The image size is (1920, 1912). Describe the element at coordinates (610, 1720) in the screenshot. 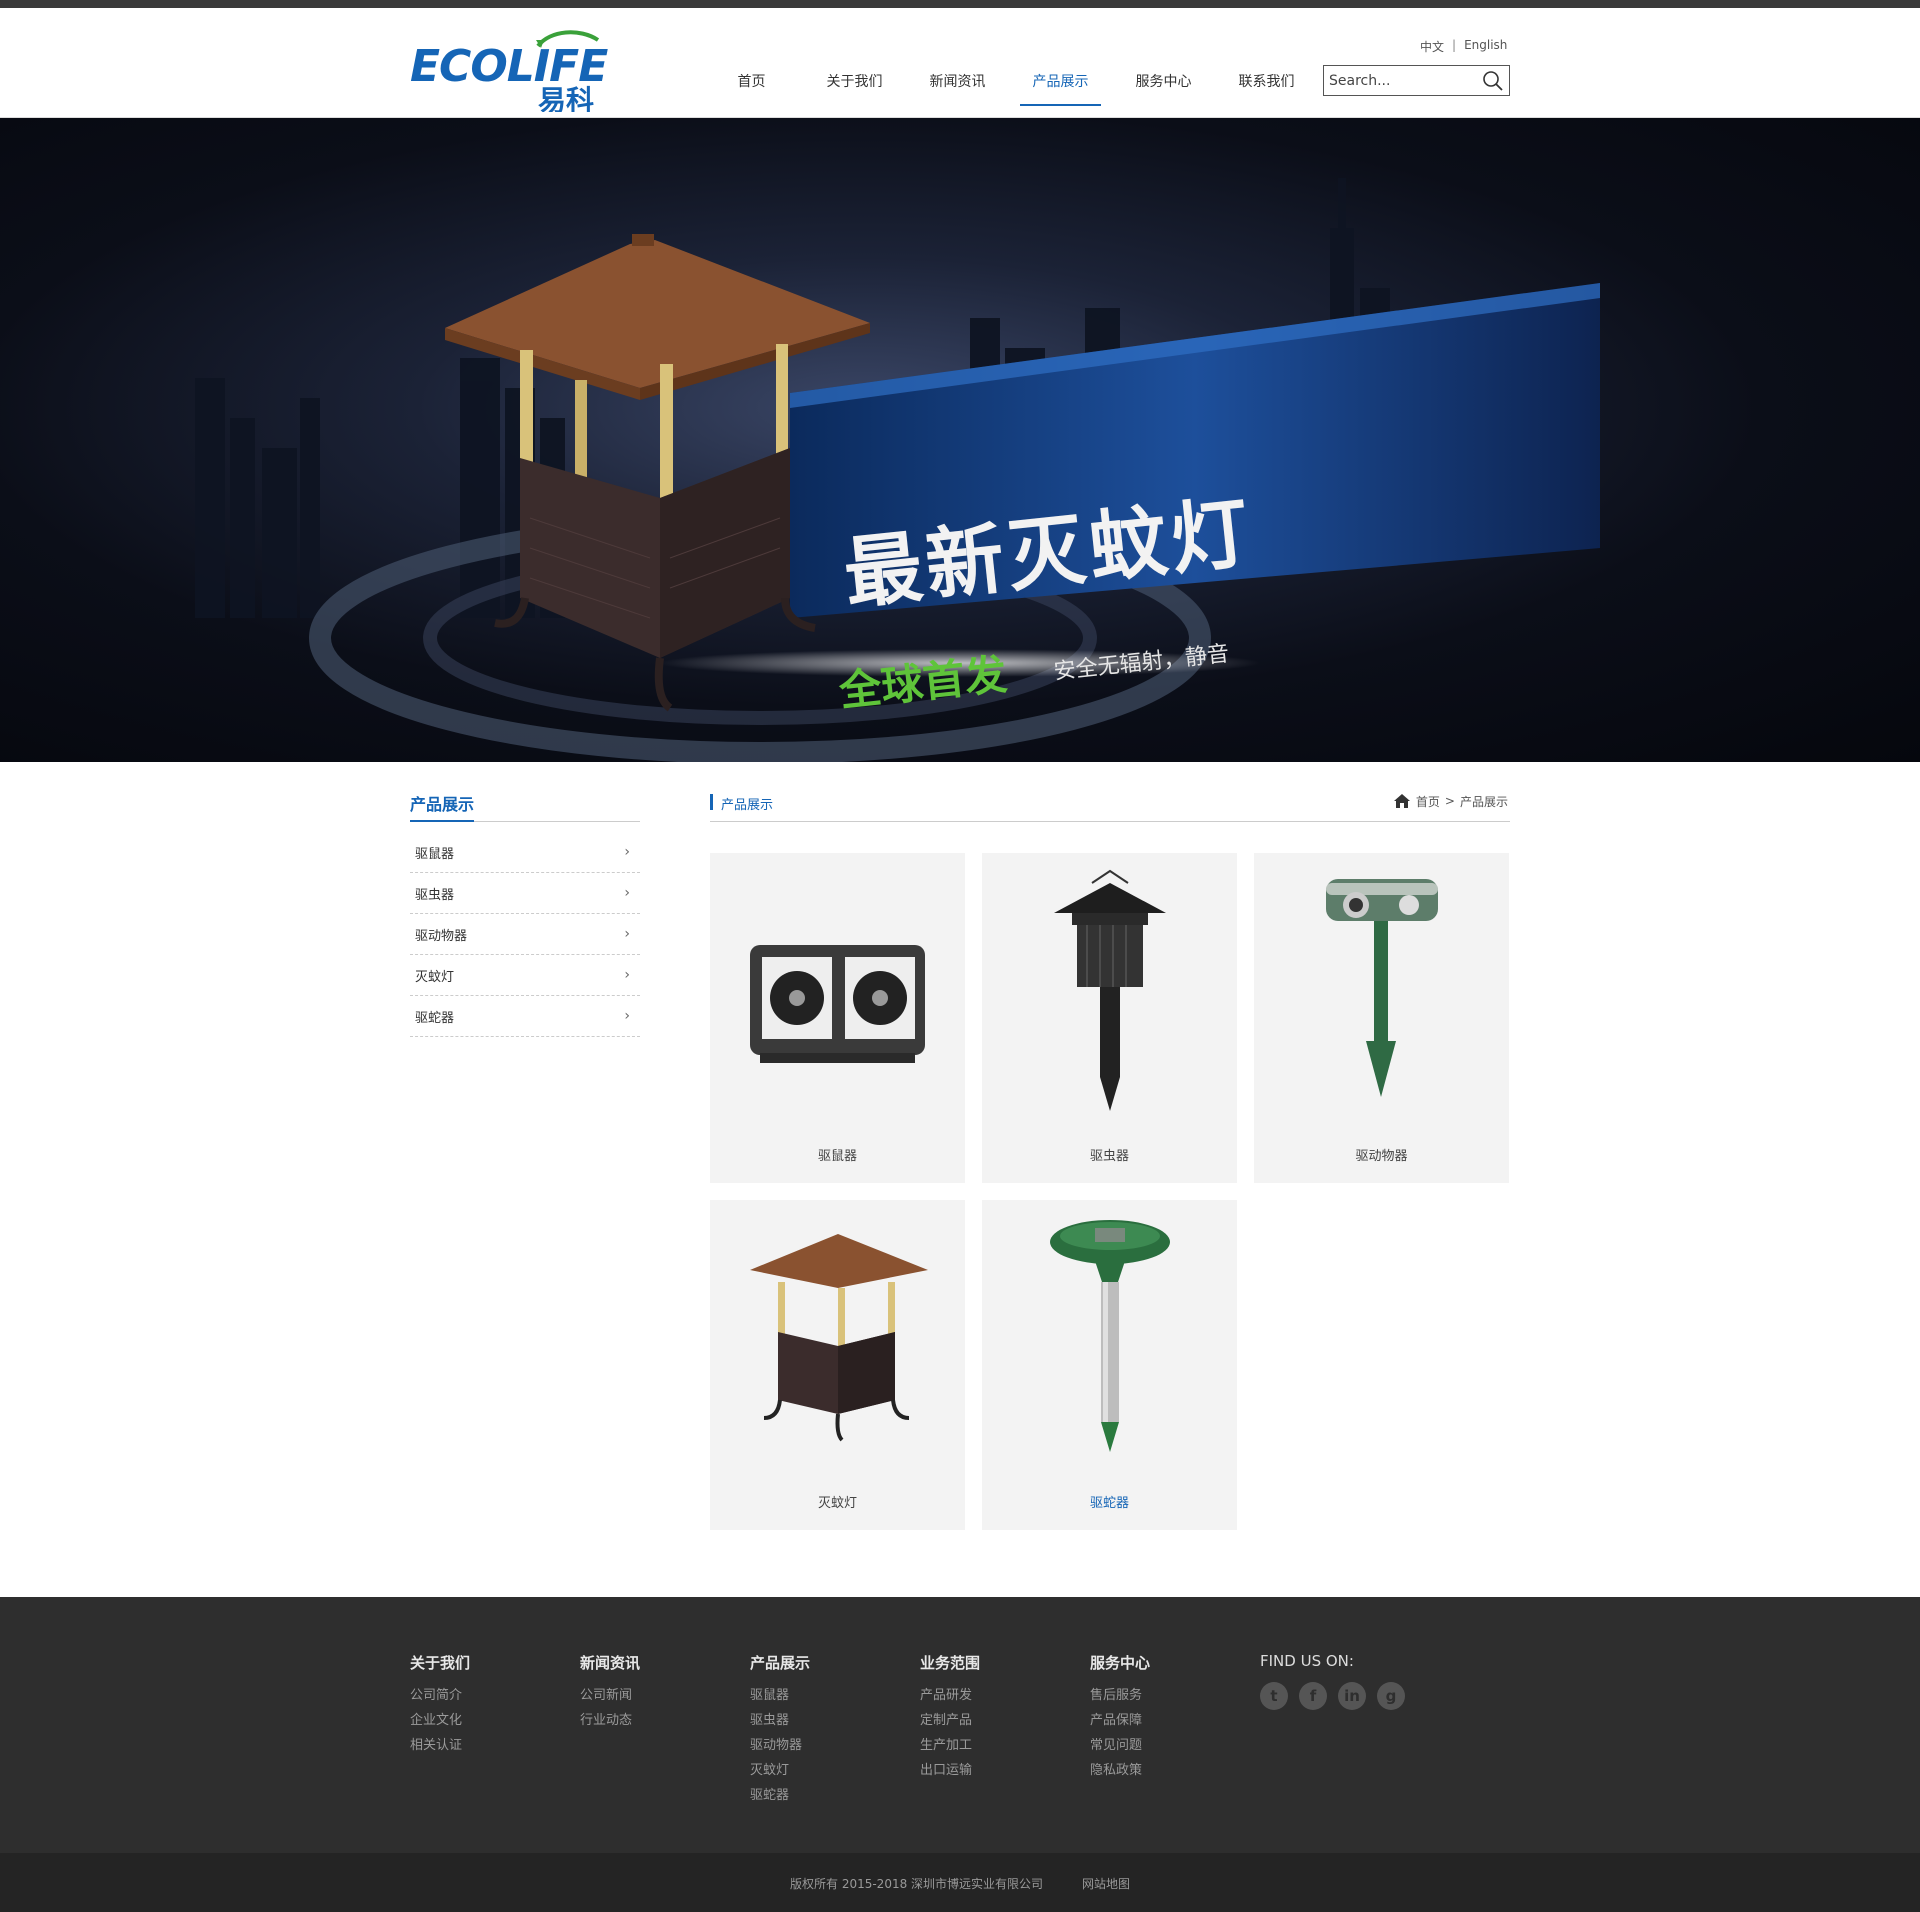

I see `footer-link: 行业动态` at that location.